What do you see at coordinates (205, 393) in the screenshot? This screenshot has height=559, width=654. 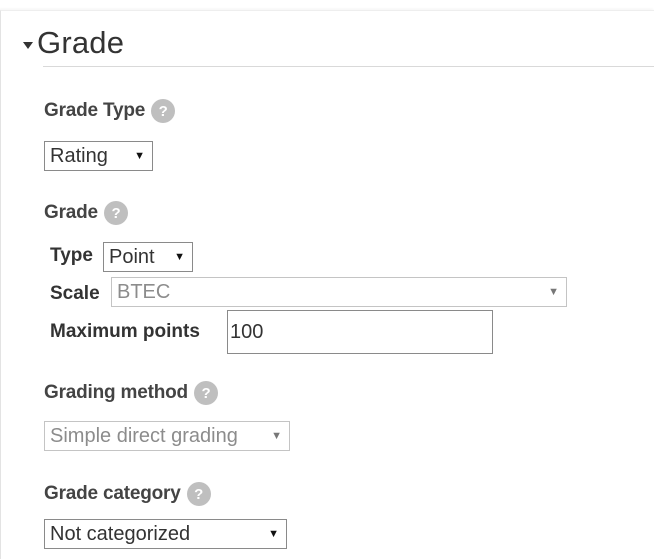 I see `grading-method-help-icon: ?` at bounding box center [205, 393].